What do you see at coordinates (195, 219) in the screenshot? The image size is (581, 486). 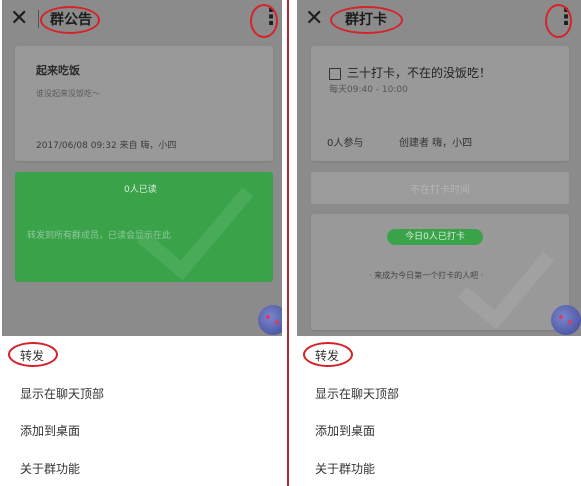 I see `decorative-check-shape` at bounding box center [195, 219].